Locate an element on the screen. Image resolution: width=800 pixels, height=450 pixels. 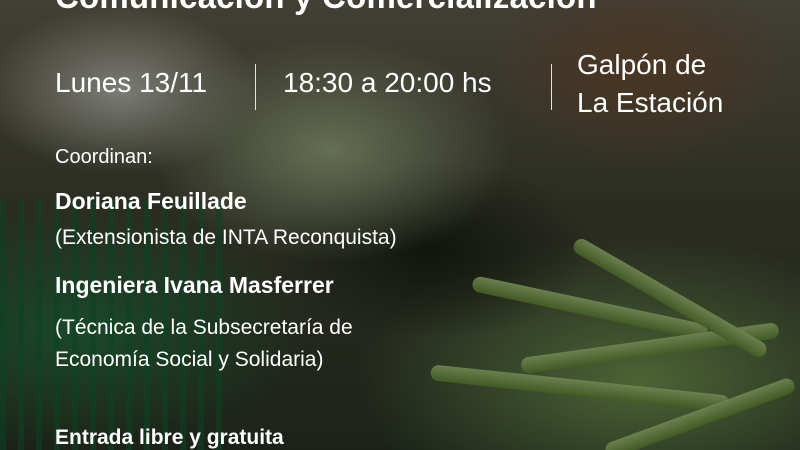
entry-note: Entrada libre y gratuita is located at coordinates (169, 437).